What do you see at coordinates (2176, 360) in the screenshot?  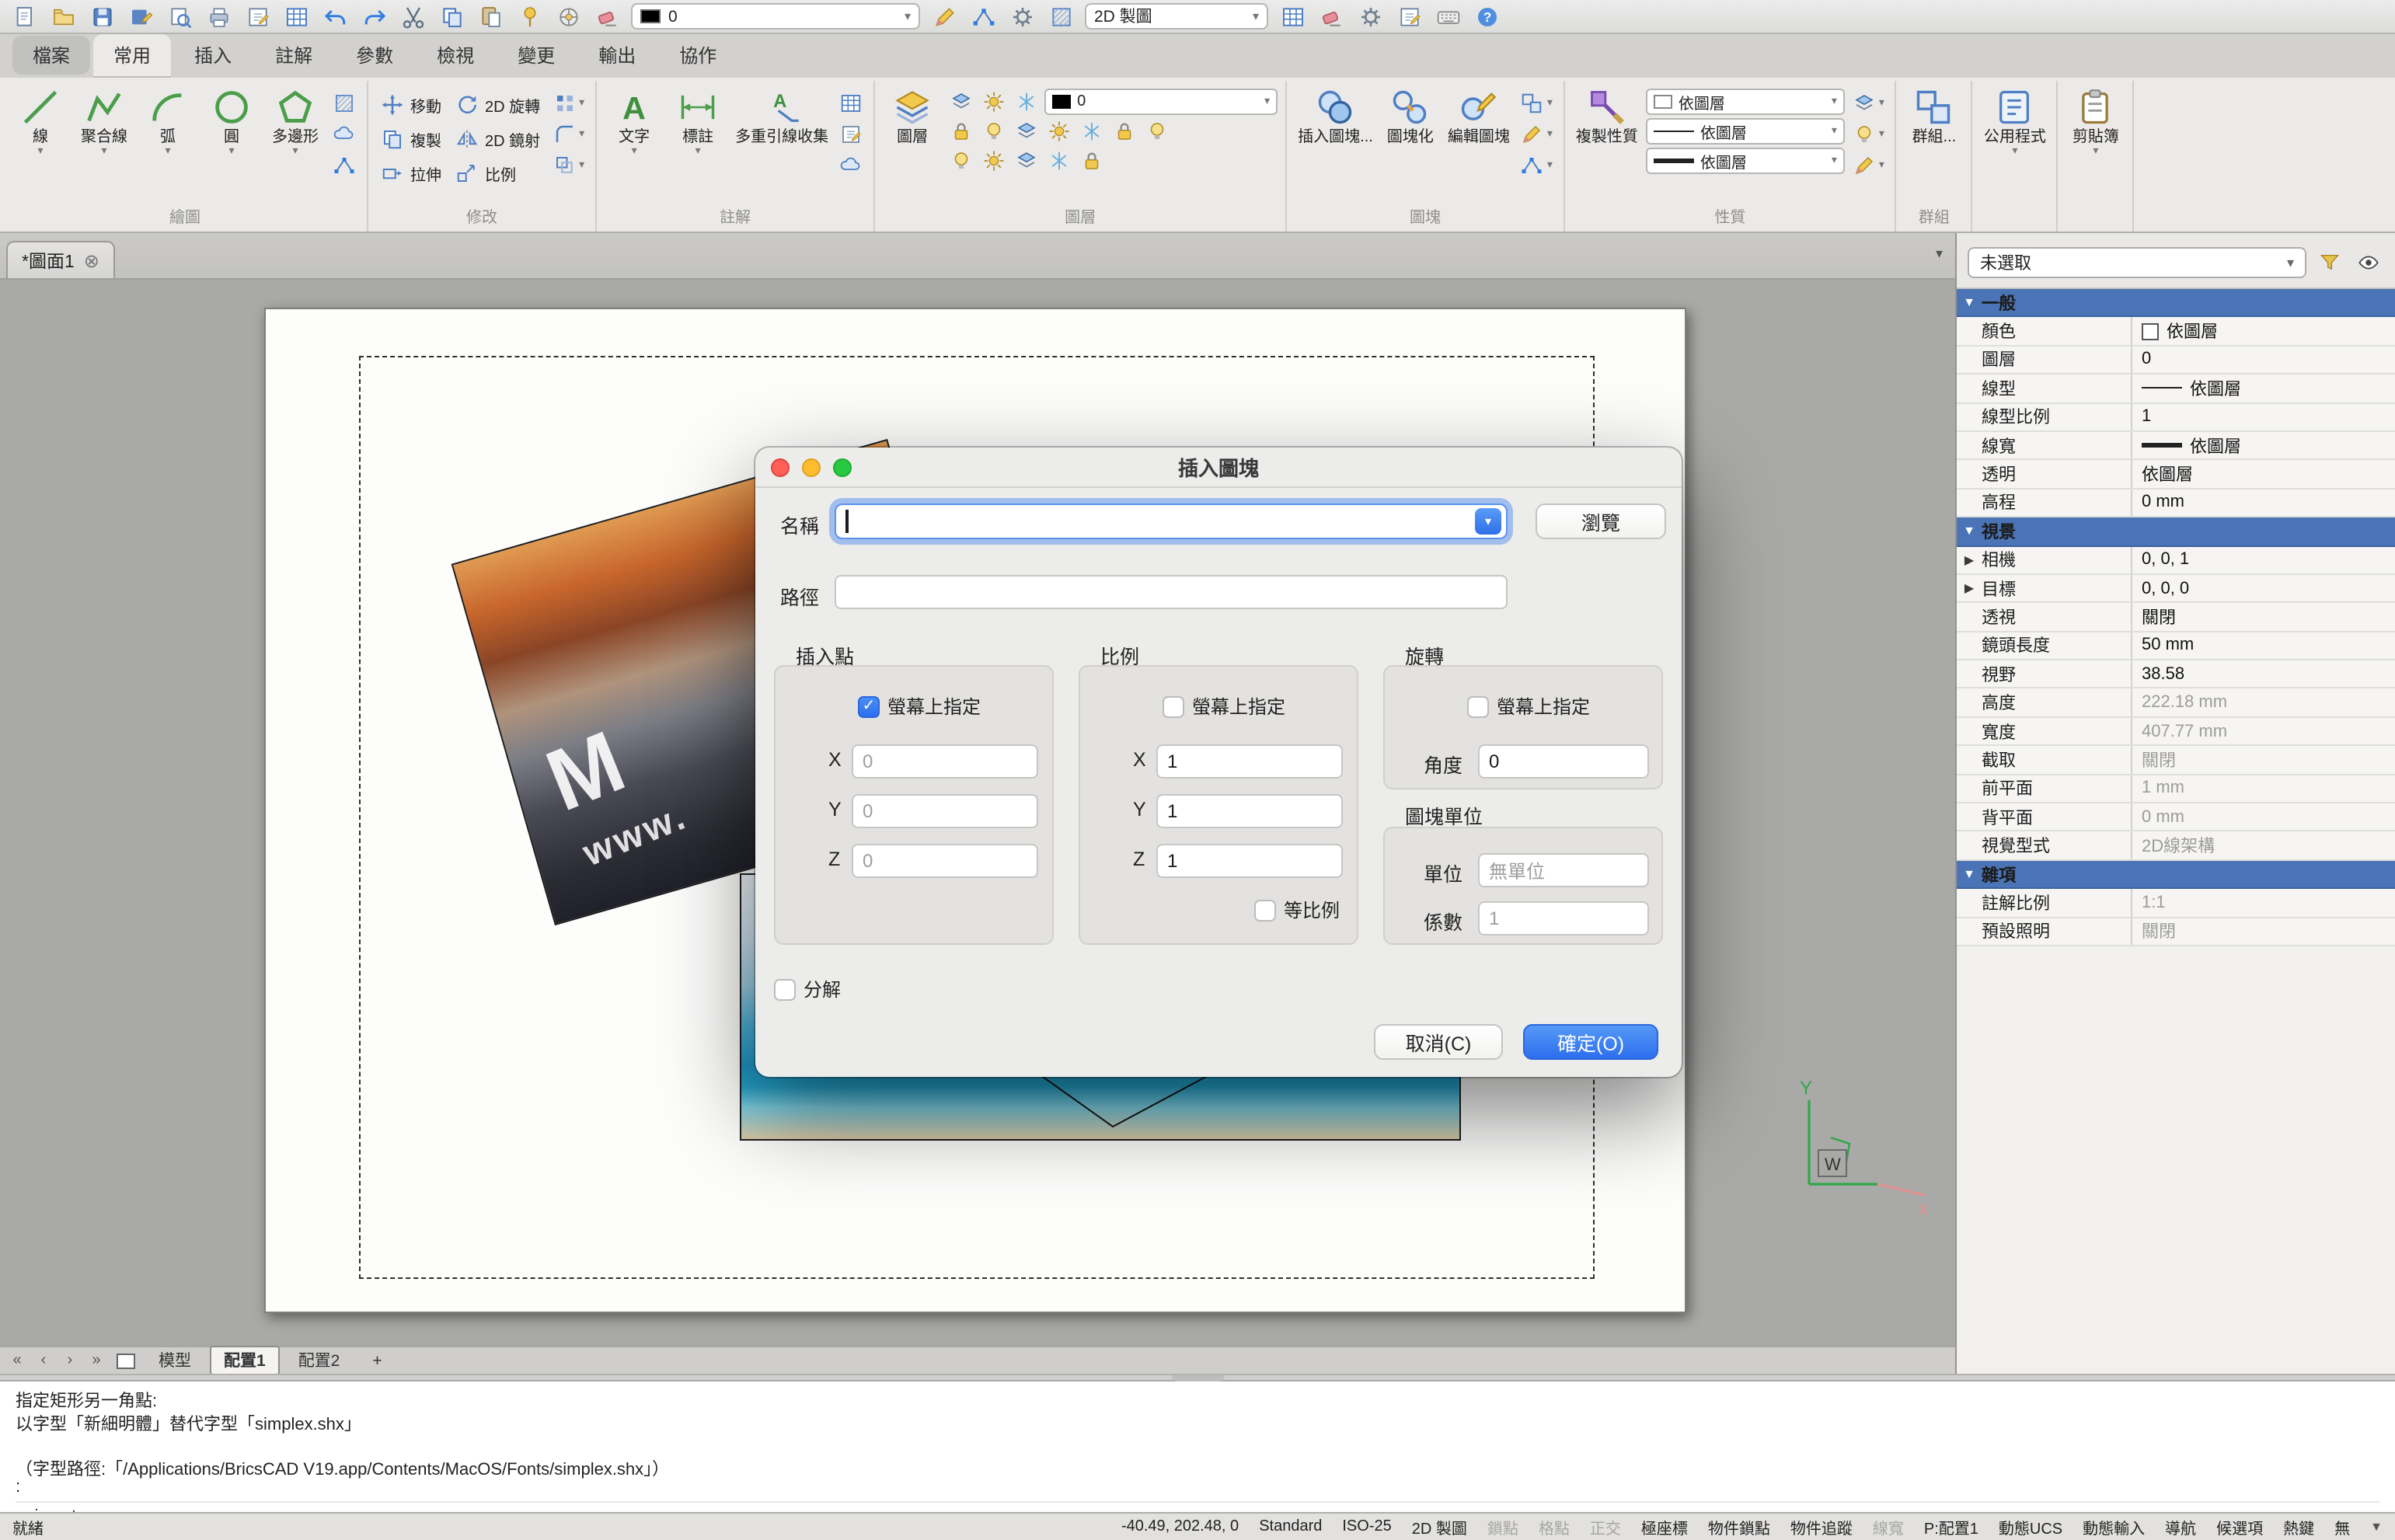 I see `props-row-圖層: 圖層 0` at bounding box center [2176, 360].